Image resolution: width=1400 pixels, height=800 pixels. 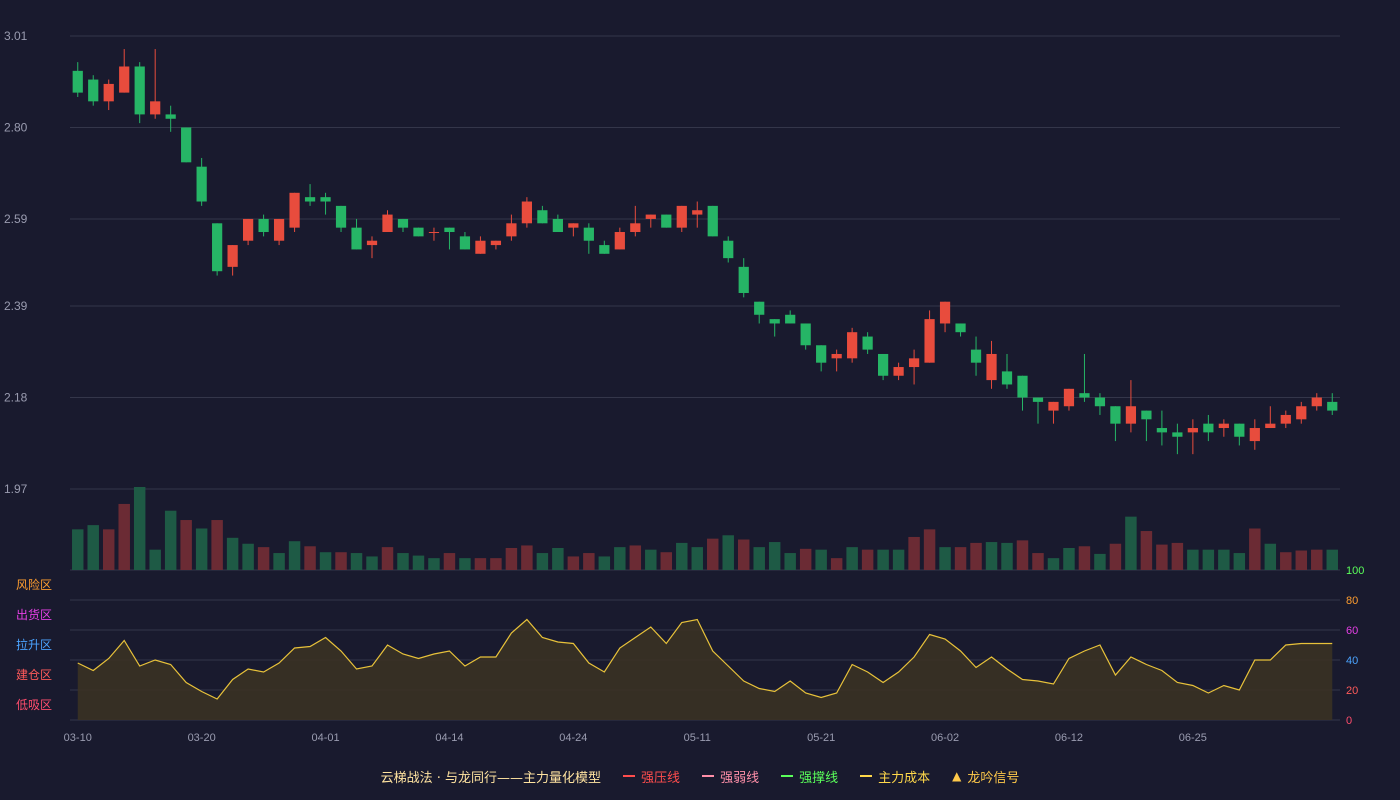 What do you see at coordinates (34, 584) in the screenshot?
I see `zone-label: 风险区` at bounding box center [34, 584].